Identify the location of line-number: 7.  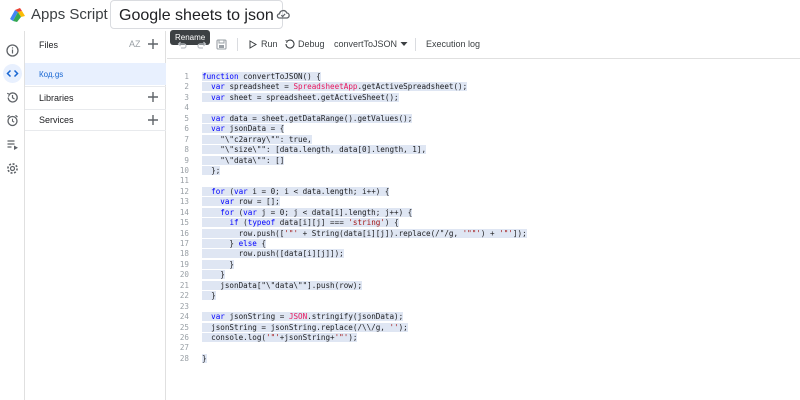
(186, 139).